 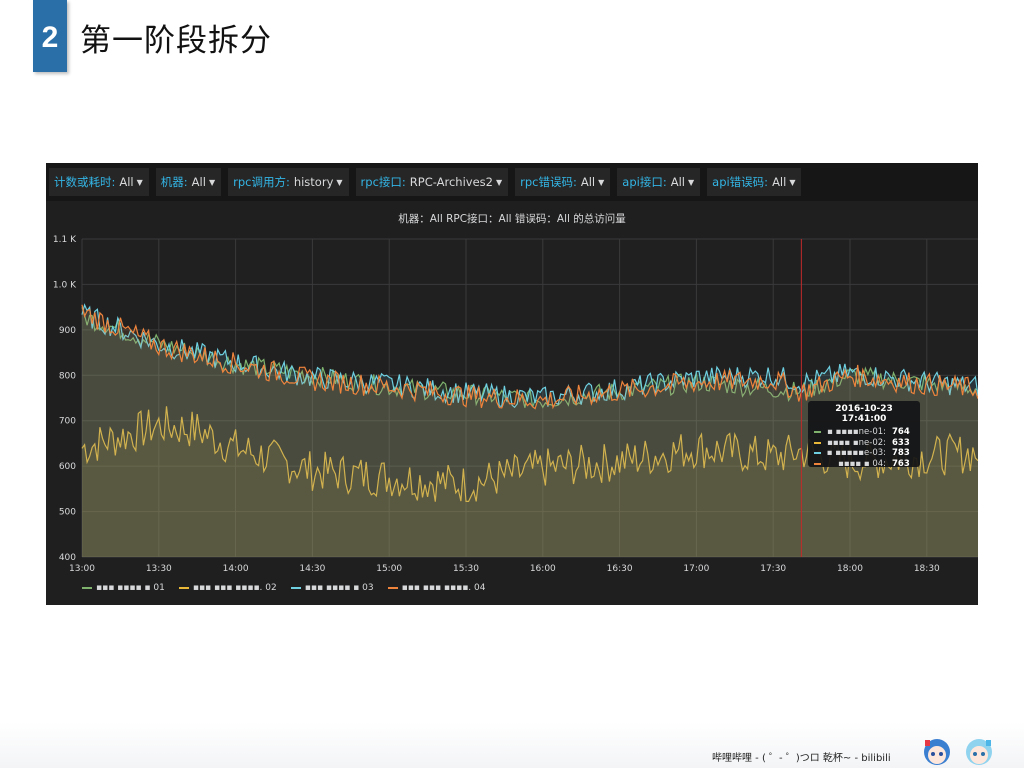 What do you see at coordinates (65, 240) in the screenshot?
I see `y-tick-label: 1.1 K` at bounding box center [65, 240].